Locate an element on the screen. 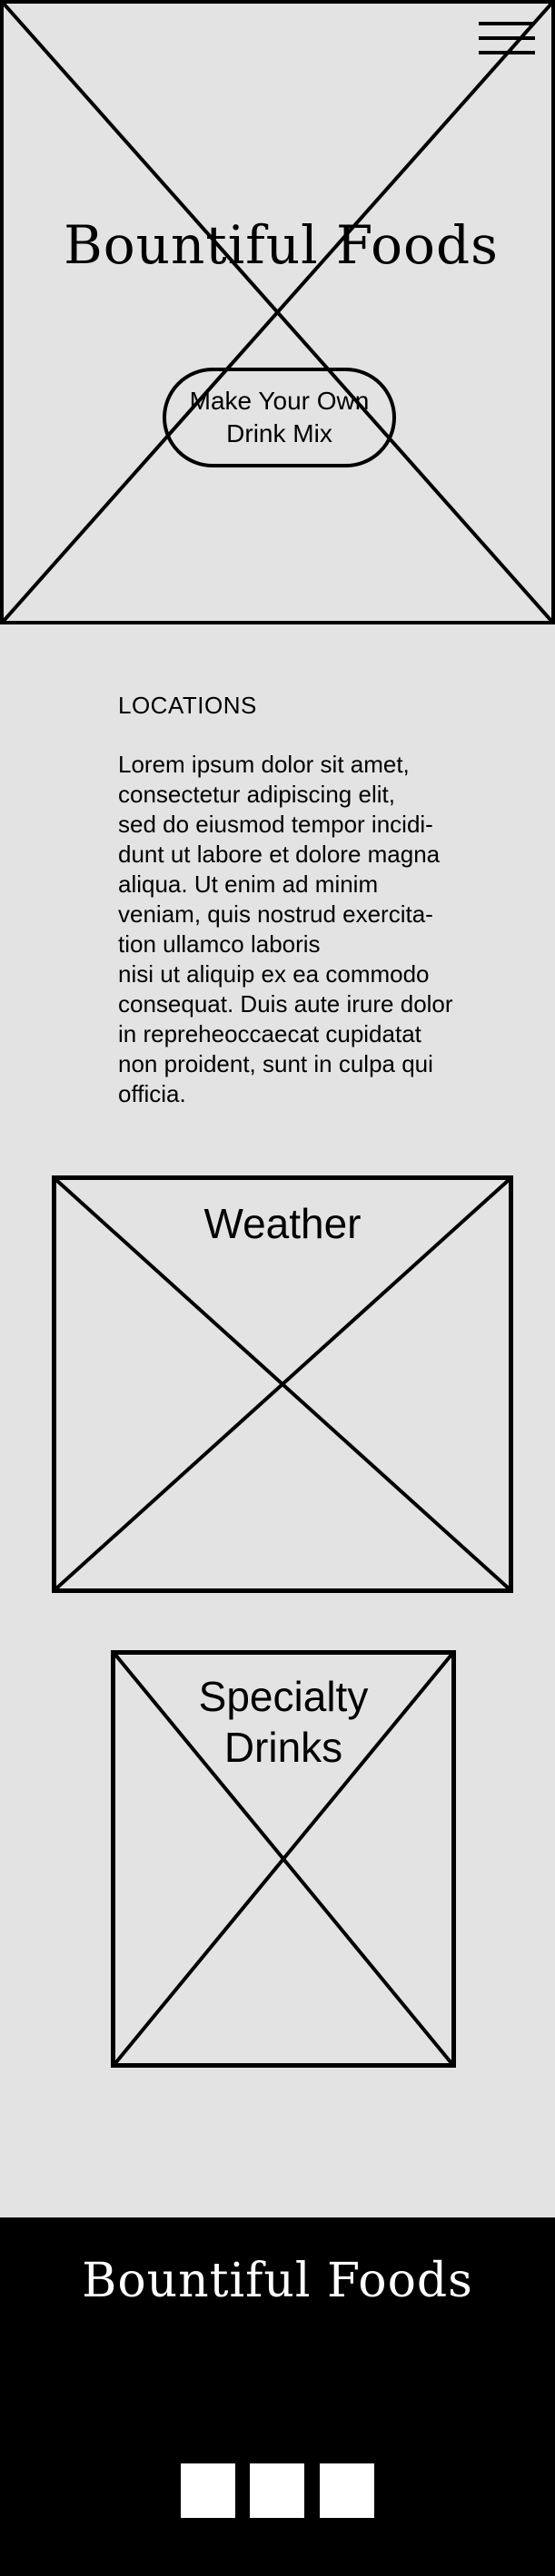  specialty-drinks-card: Specialty Drinks is located at coordinates (283, 1859).